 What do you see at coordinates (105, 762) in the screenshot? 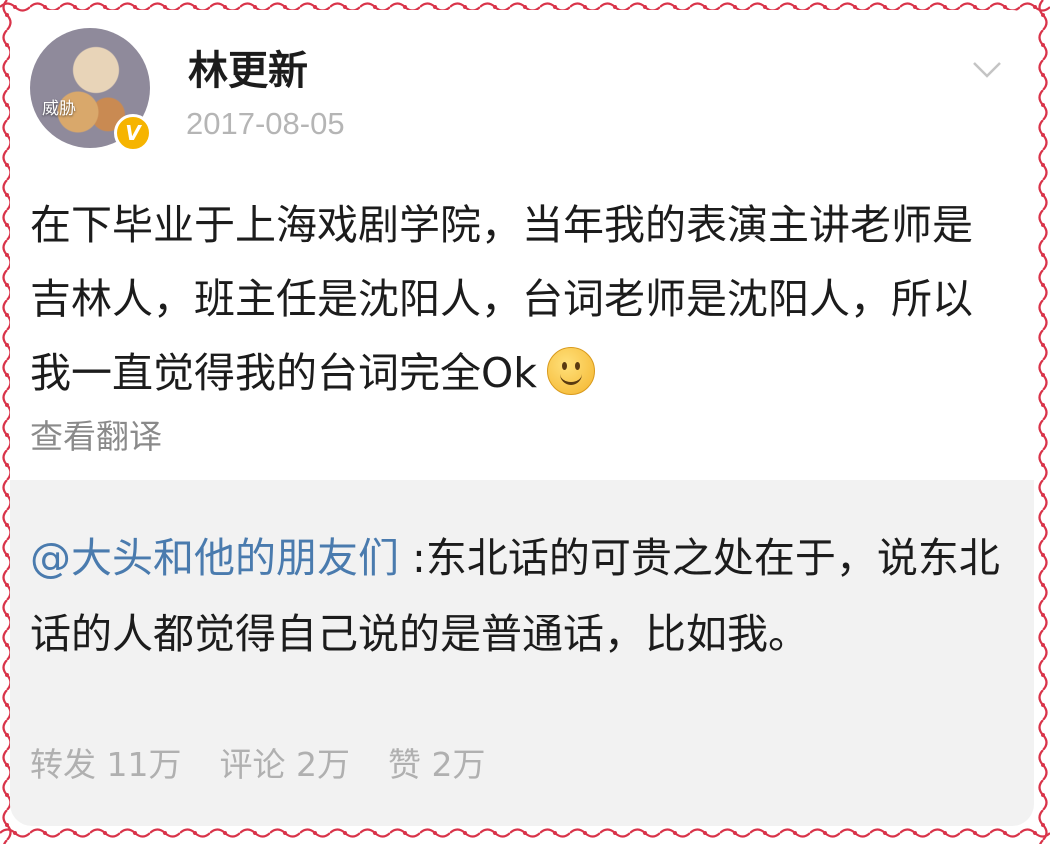
I see `forward-count: 转发 11万` at bounding box center [105, 762].